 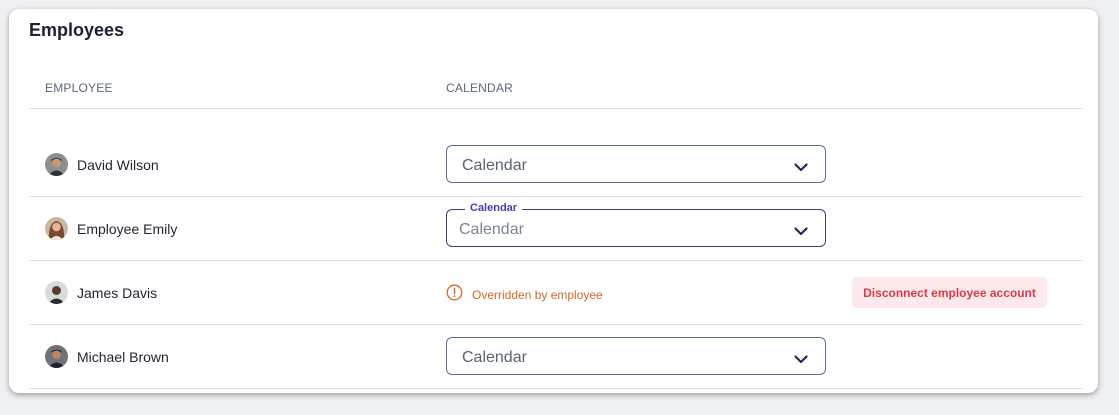 I want to click on table-row: David Wilson Calendar, so click(x=556, y=165).